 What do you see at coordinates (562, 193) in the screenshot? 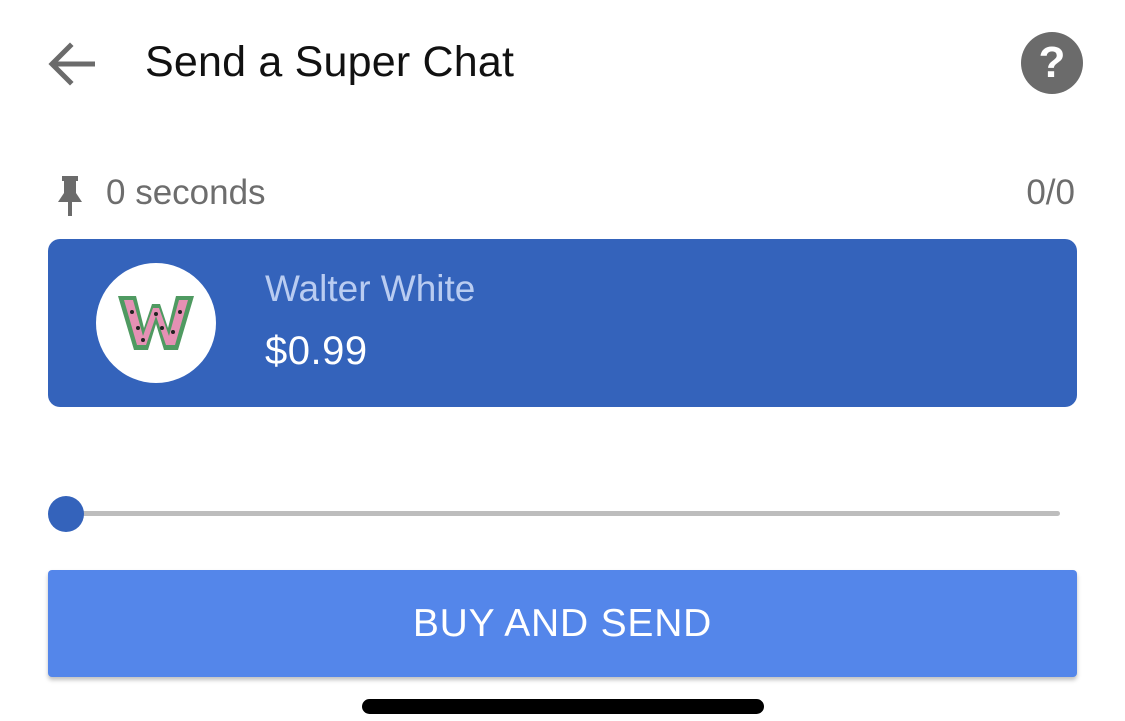
I see `duration-row: 0 seconds 0/0` at bounding box center [562, 193].